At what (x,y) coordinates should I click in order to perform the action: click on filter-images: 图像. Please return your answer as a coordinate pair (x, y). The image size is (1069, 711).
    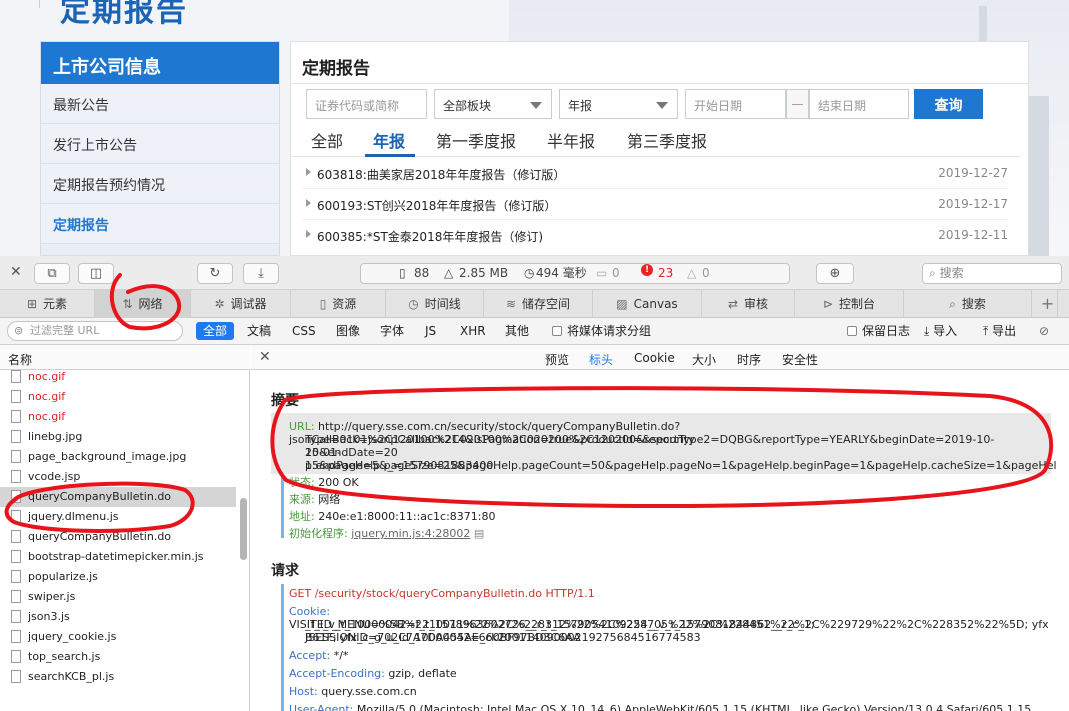
    Looking at the image, I should click on (348, 331).